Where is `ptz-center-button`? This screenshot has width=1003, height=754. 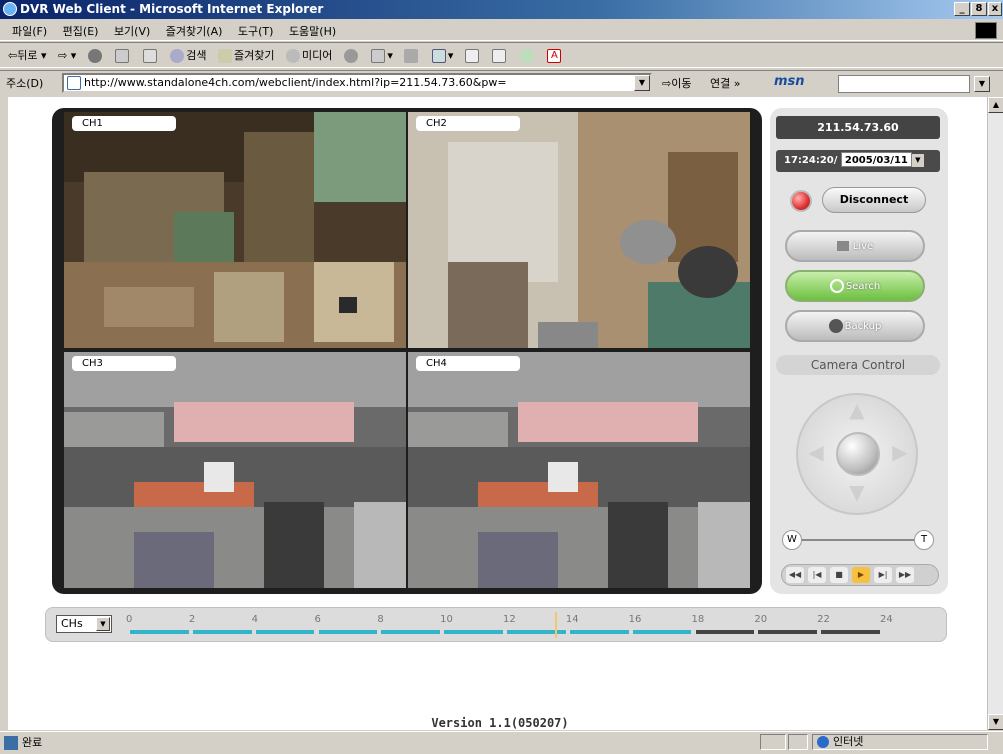 ptz-center-button is located at coordinates (858, 454).